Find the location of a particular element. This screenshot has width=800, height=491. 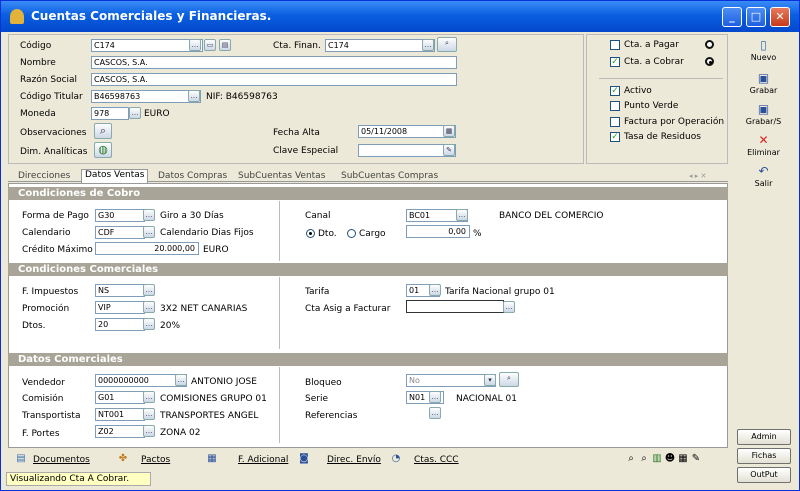

calendar-icon: ▦ is located at coordinates (449, 131).